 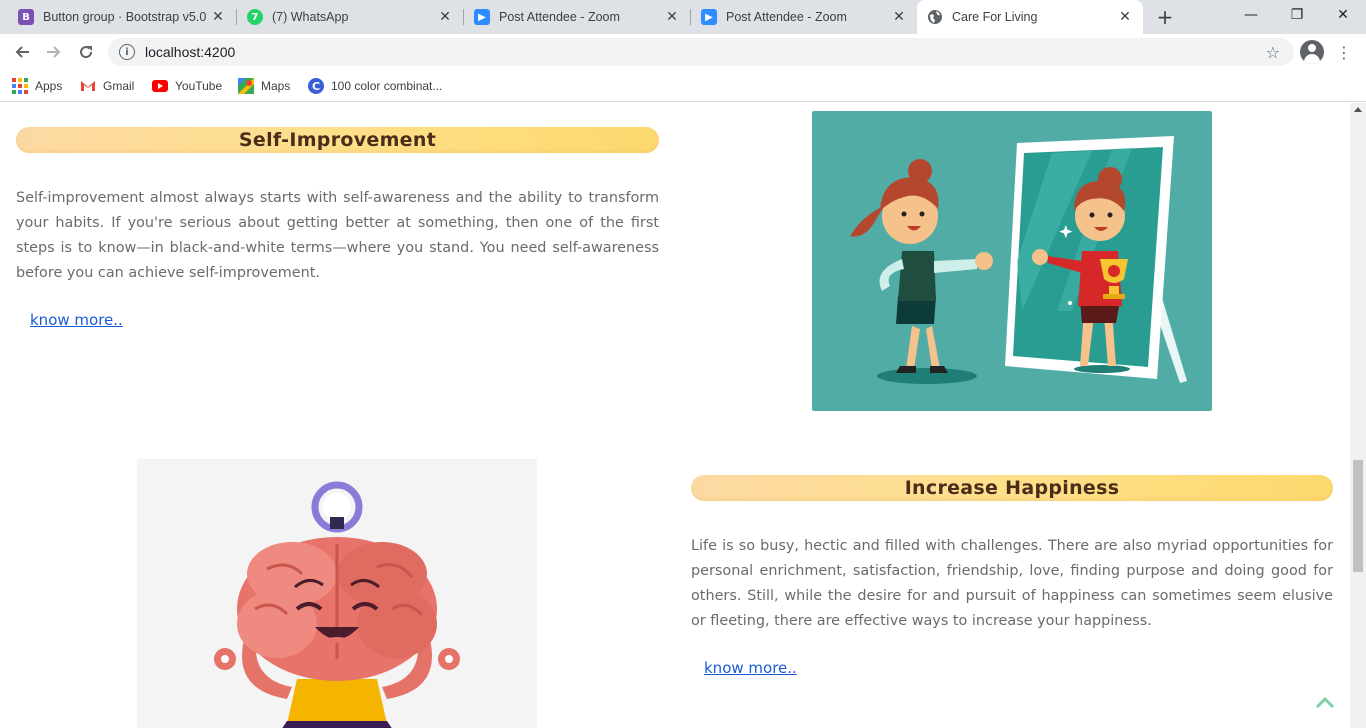 I want to click on address-bar: i localhost:4200 ☆, so click(x=701, y=52).